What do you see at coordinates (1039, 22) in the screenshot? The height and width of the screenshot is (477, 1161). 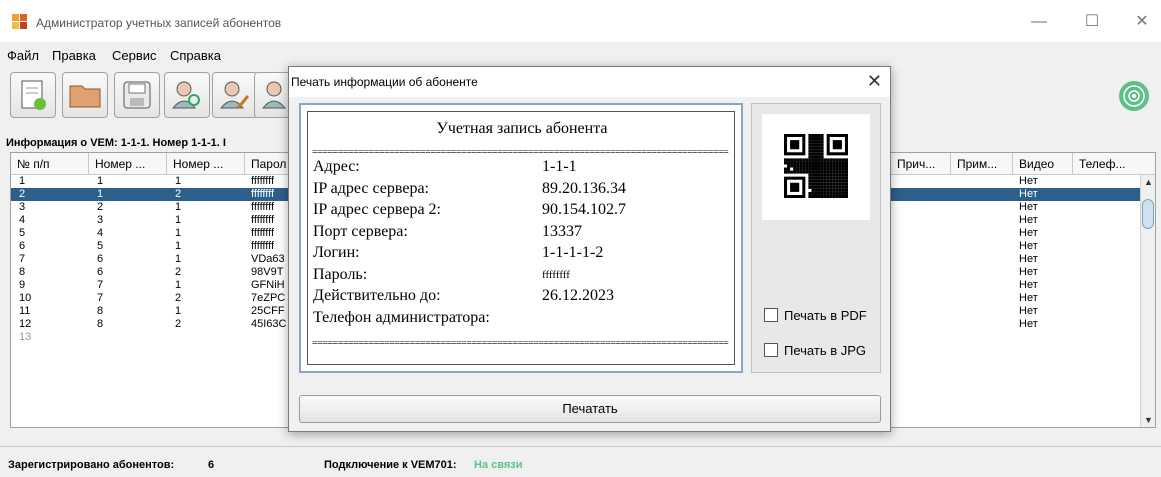 I see `minimize-icon: —` at bounding box center [1039, 22].